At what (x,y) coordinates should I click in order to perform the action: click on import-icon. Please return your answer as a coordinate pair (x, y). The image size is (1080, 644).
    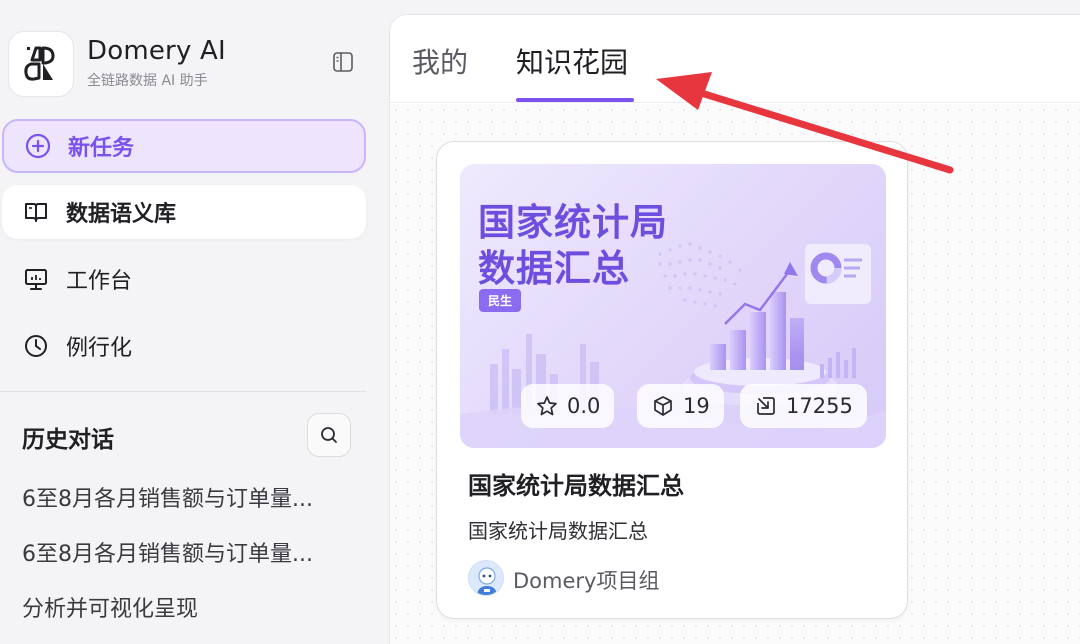
    Looking at the image, I should click on (766, 406).